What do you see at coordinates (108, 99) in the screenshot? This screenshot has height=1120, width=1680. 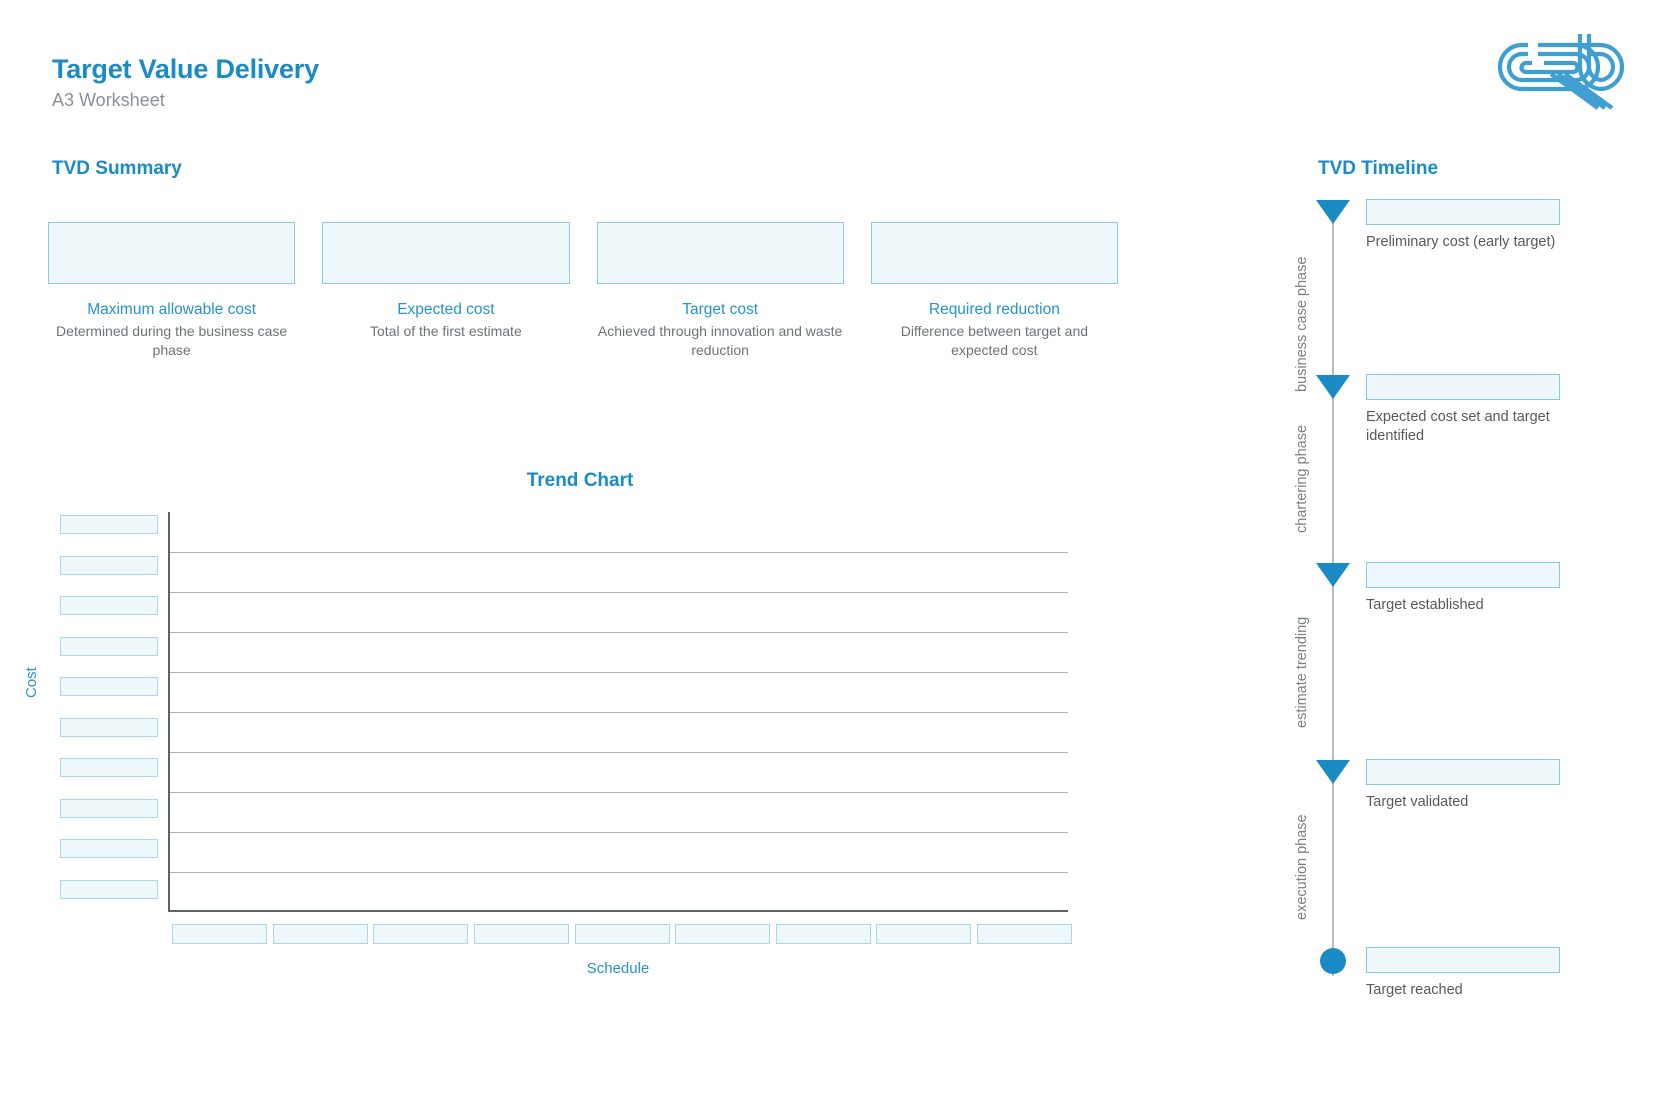 I see `page-subtitle: A3 Worksheet` at bounding box center [108, 99].